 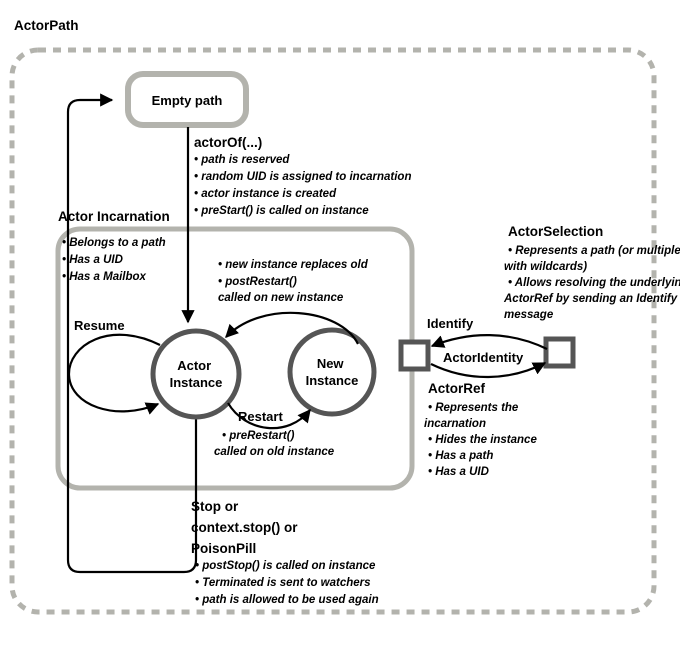 I want to click on resume-label: Resume, so click(x=99, y=325).